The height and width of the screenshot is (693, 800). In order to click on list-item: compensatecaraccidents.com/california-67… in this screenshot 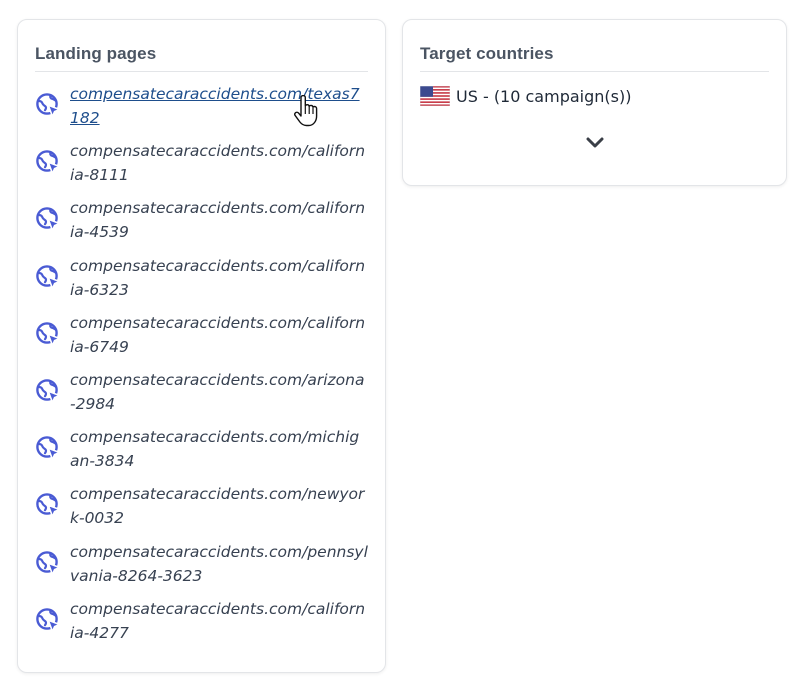, I will do `click(201, 339)`.